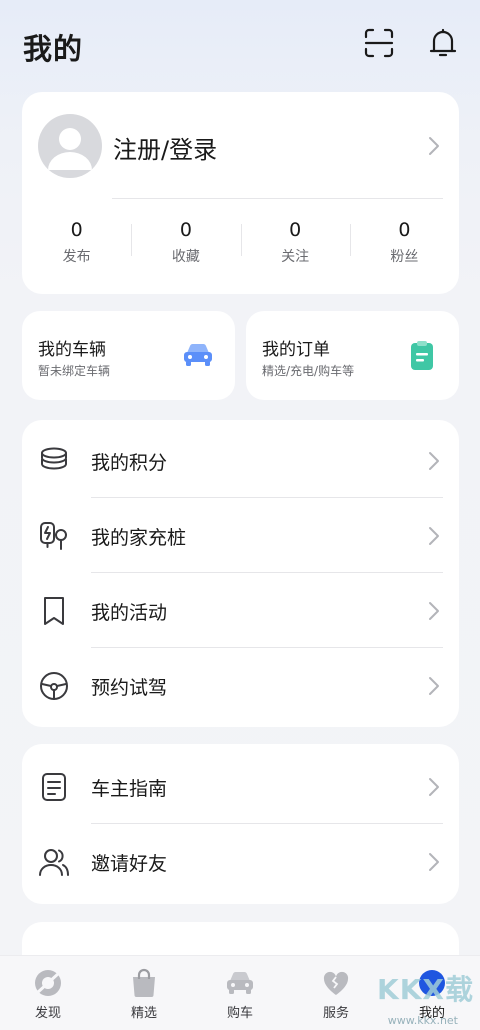 This screenshot has height=1030, width=480. What do you see at coordinates (239, 1013) in the screenshot?
I see `nav-label: 购车` at bounding box center [239, 1013].